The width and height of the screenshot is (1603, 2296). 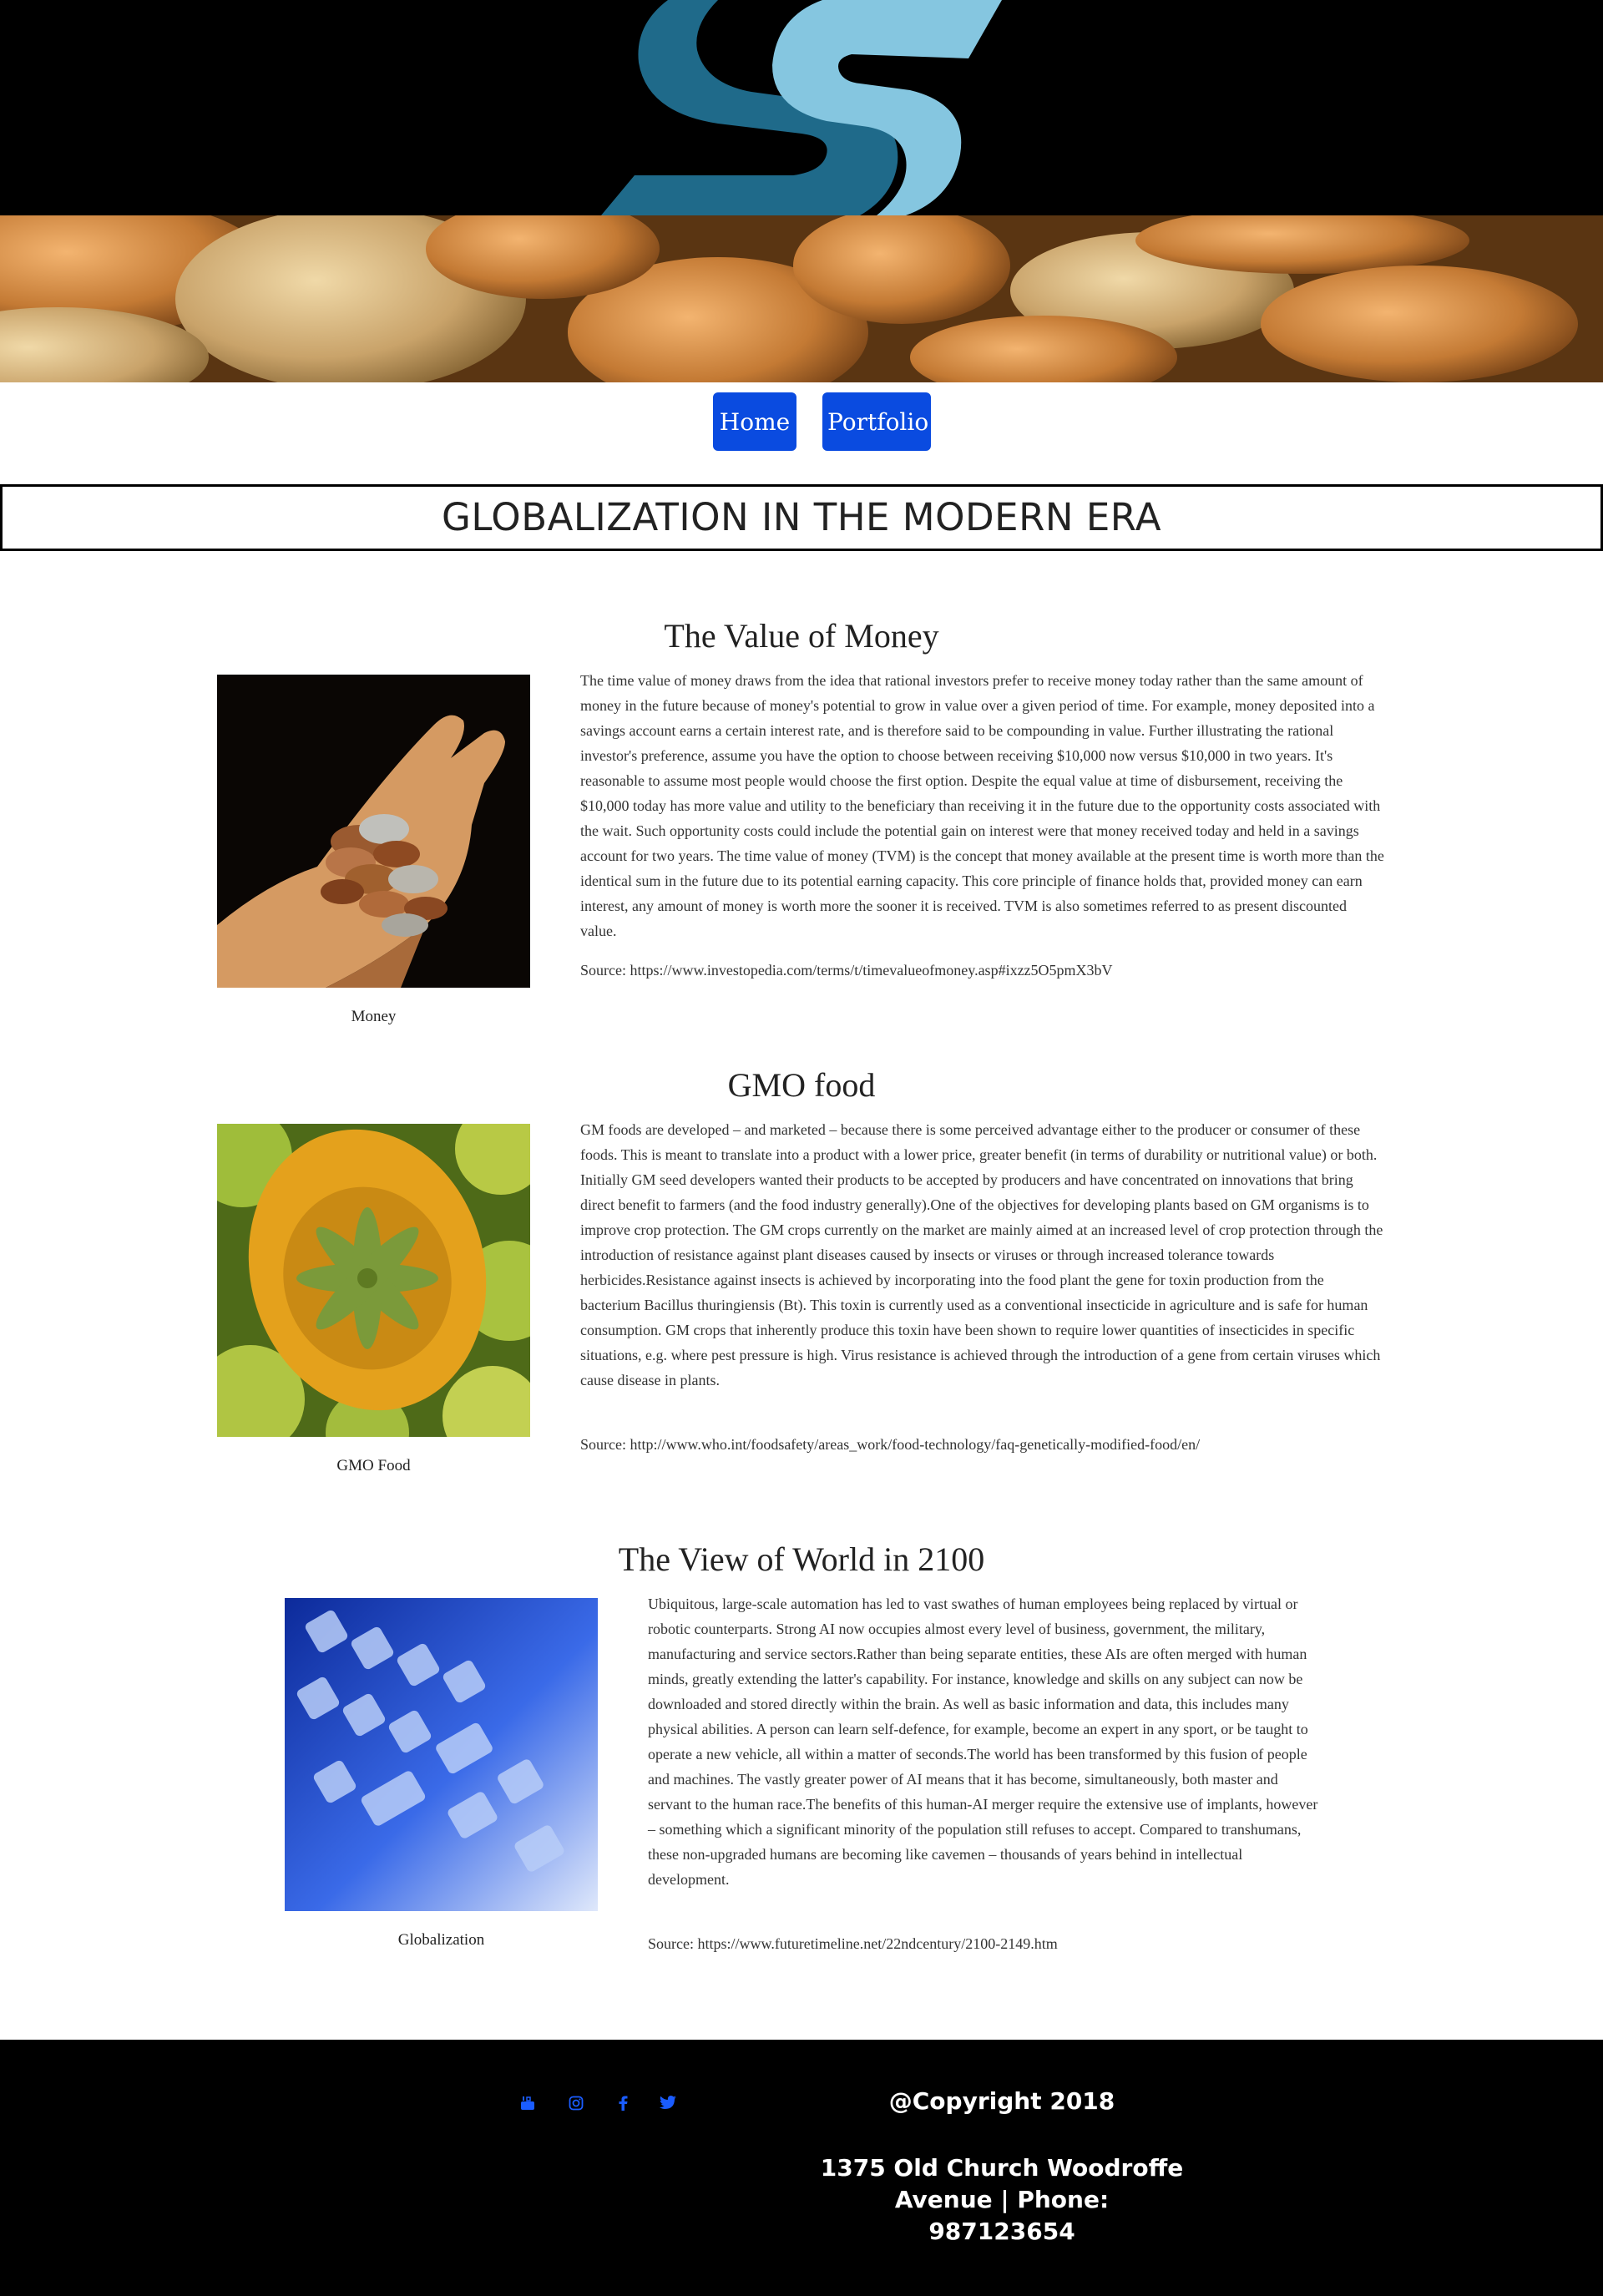 I want to click on portfolio-button: Portfolio, so click(x=876, y=421).